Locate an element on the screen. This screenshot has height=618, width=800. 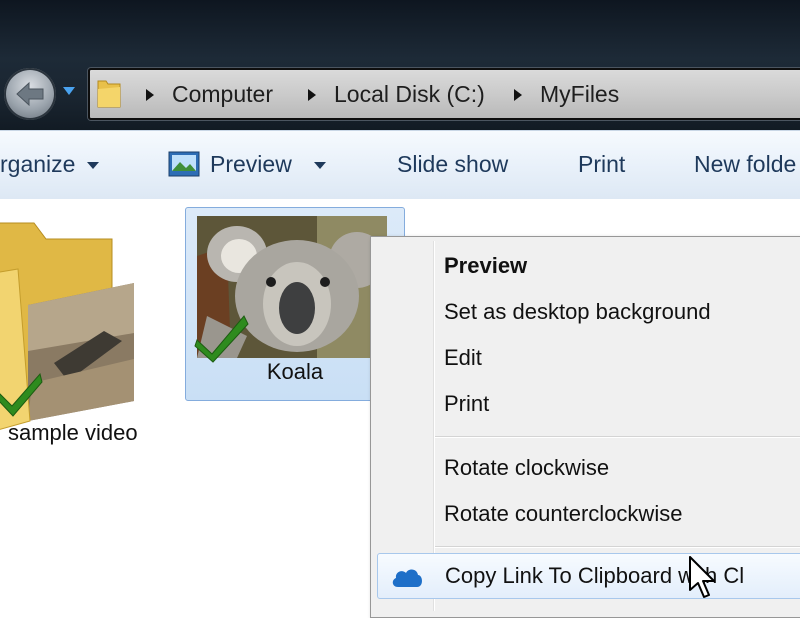
menu-item-label: Preview is located at coordinates (486, 265).